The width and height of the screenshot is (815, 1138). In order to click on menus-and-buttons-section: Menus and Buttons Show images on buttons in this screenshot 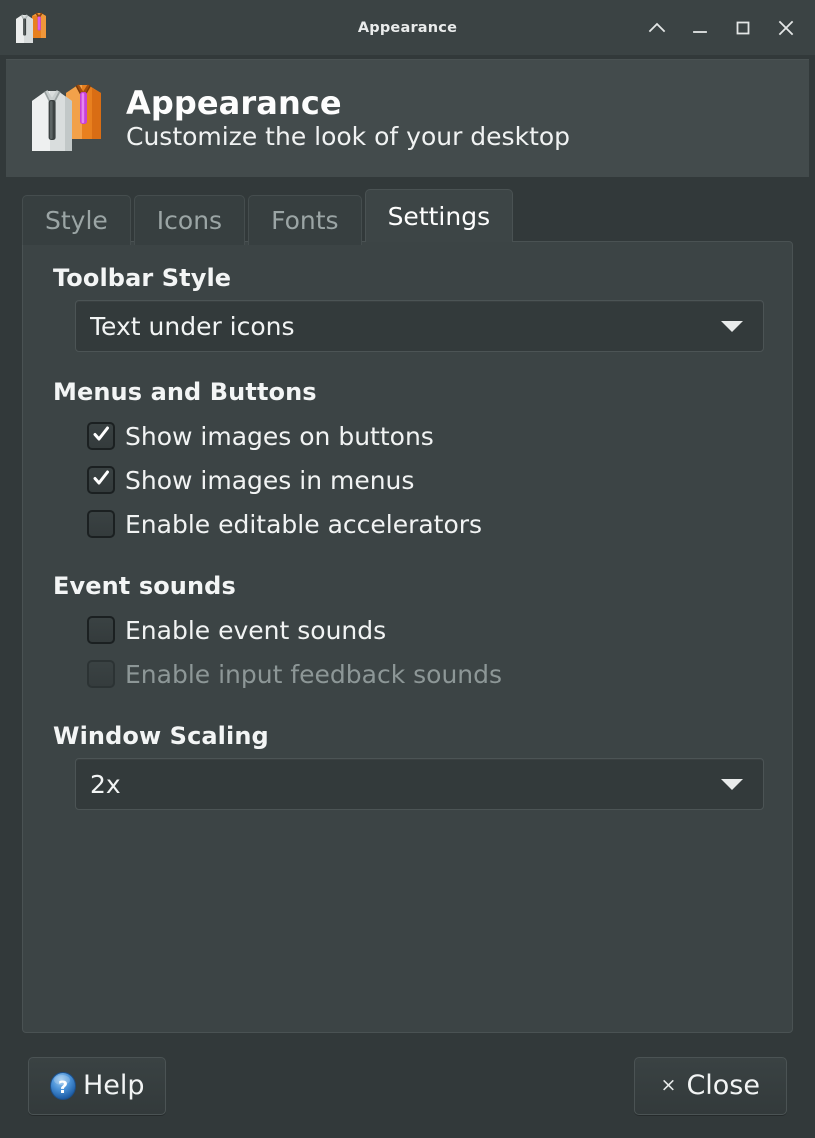, I will do `click(407, 462)`.